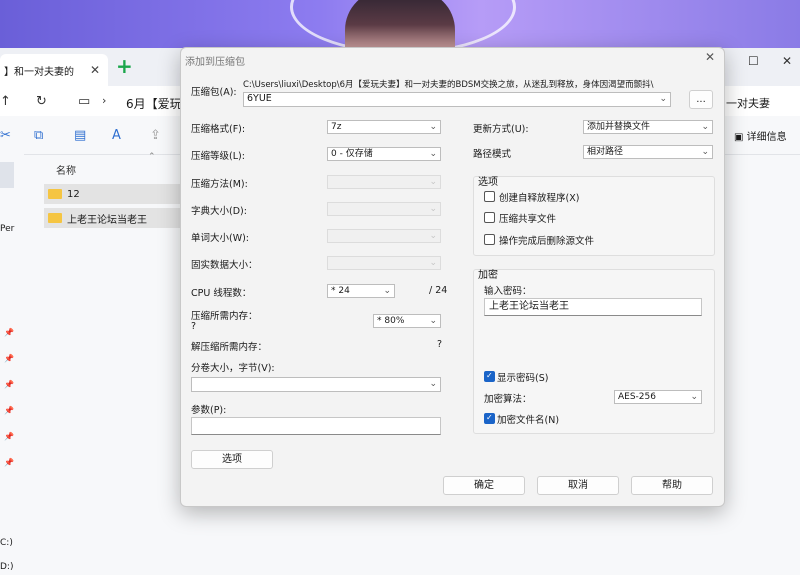 The width and height of the screenshot is (800, 575). What do you see at coordinates (5, 101) in the screenshot?
I see `up-arrow-icon: ↑` at bounding box center [5, 101].